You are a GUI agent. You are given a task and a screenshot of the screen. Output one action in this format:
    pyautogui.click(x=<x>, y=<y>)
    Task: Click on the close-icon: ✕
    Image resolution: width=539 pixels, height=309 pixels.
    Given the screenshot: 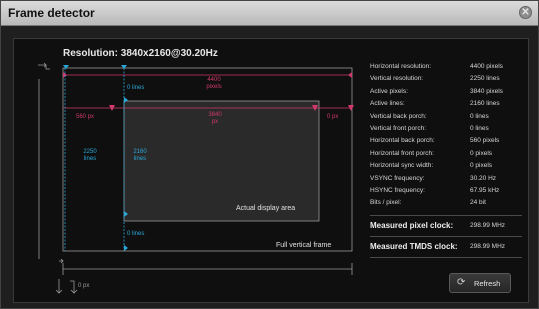 What is the action you would take?
    pyautogui.click(x=525, y=12)
    